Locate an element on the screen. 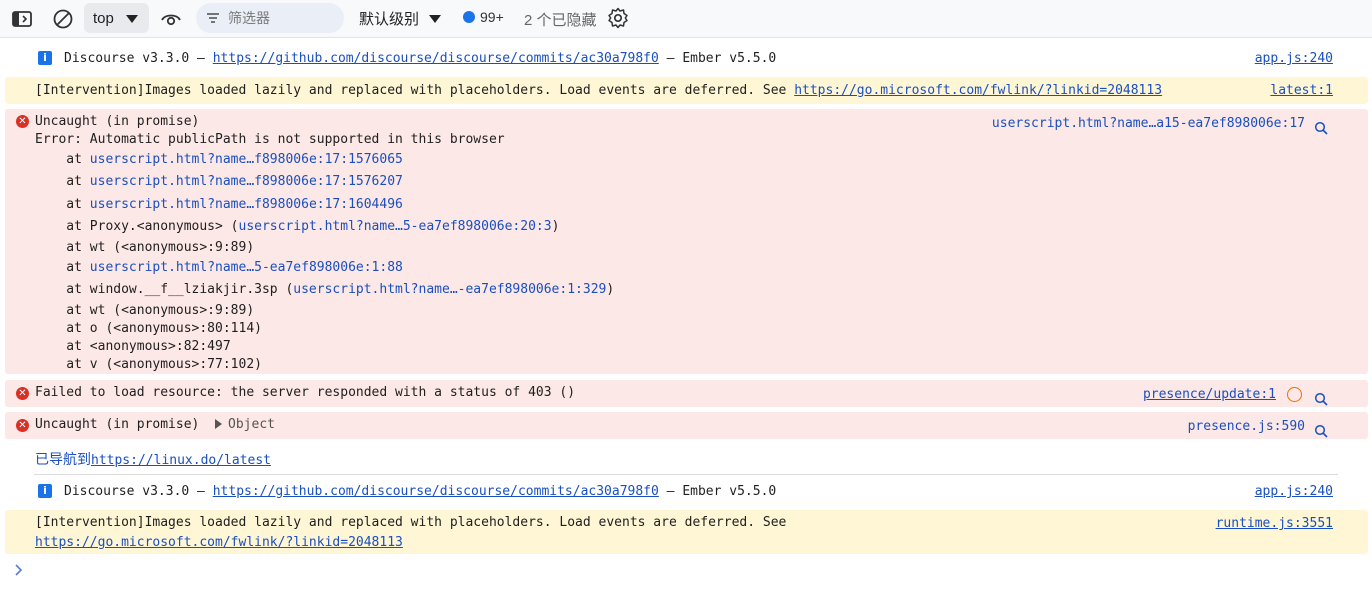 The height and width of the screenshot is (616, 1372). console-settings-button is located at coordinates (618, 18).